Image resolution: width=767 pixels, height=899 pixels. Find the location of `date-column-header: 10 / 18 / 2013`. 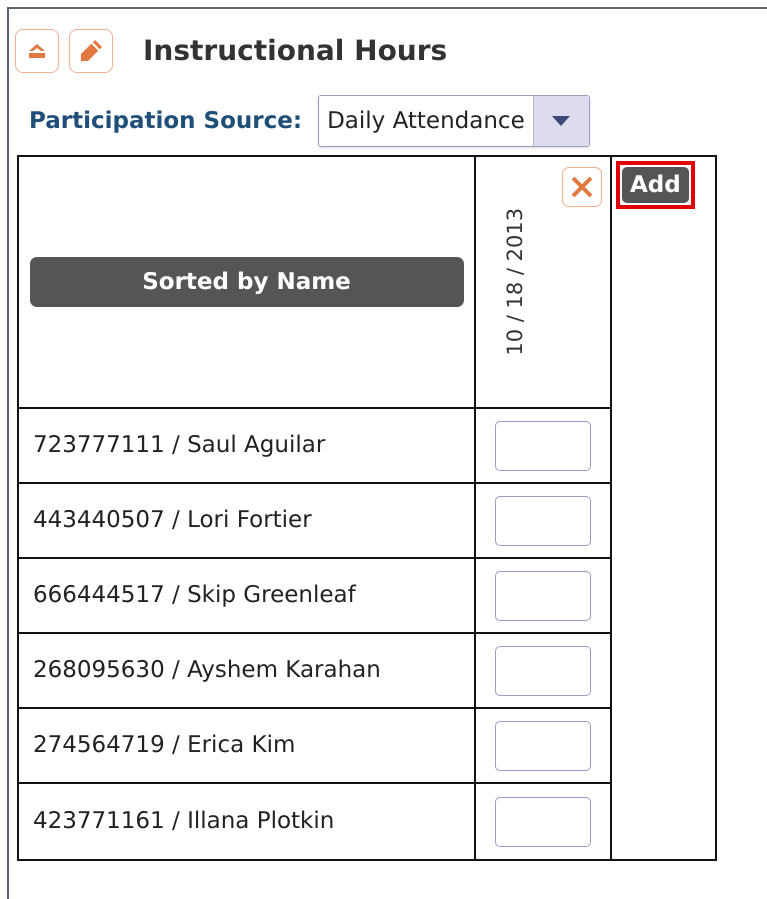

date-column-header: 10 / 18 / 2013 is located at coordinates (515, 282).